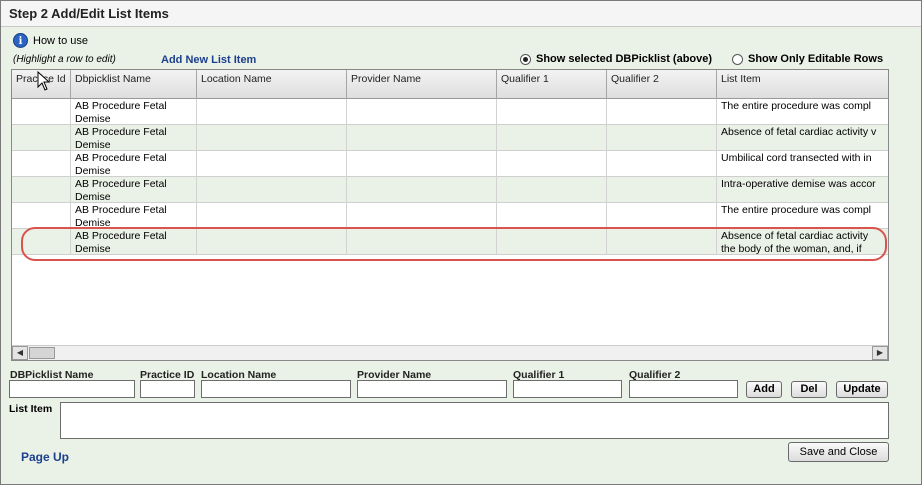  Describe the element at coordinates (42, 353) in the screenshot. I see `scroll-thumb` at that location.